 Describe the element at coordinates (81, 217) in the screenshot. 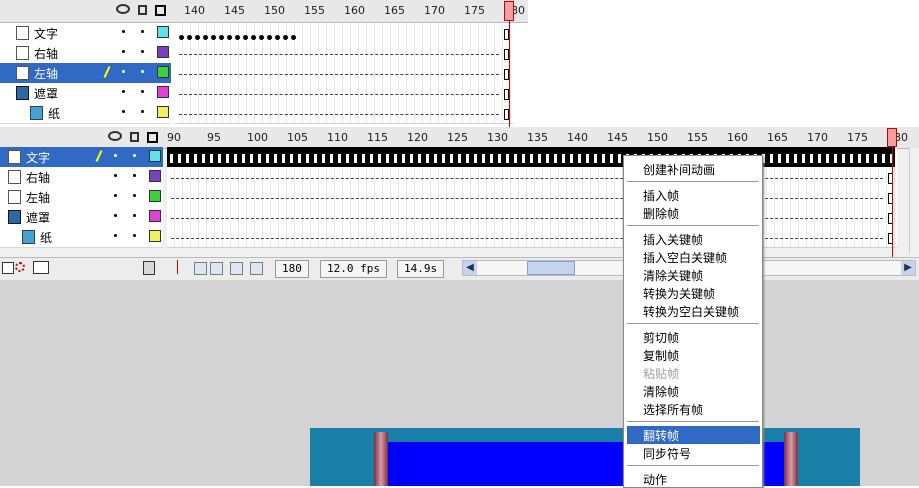

I see `layer-row: 遮罩` at that location.